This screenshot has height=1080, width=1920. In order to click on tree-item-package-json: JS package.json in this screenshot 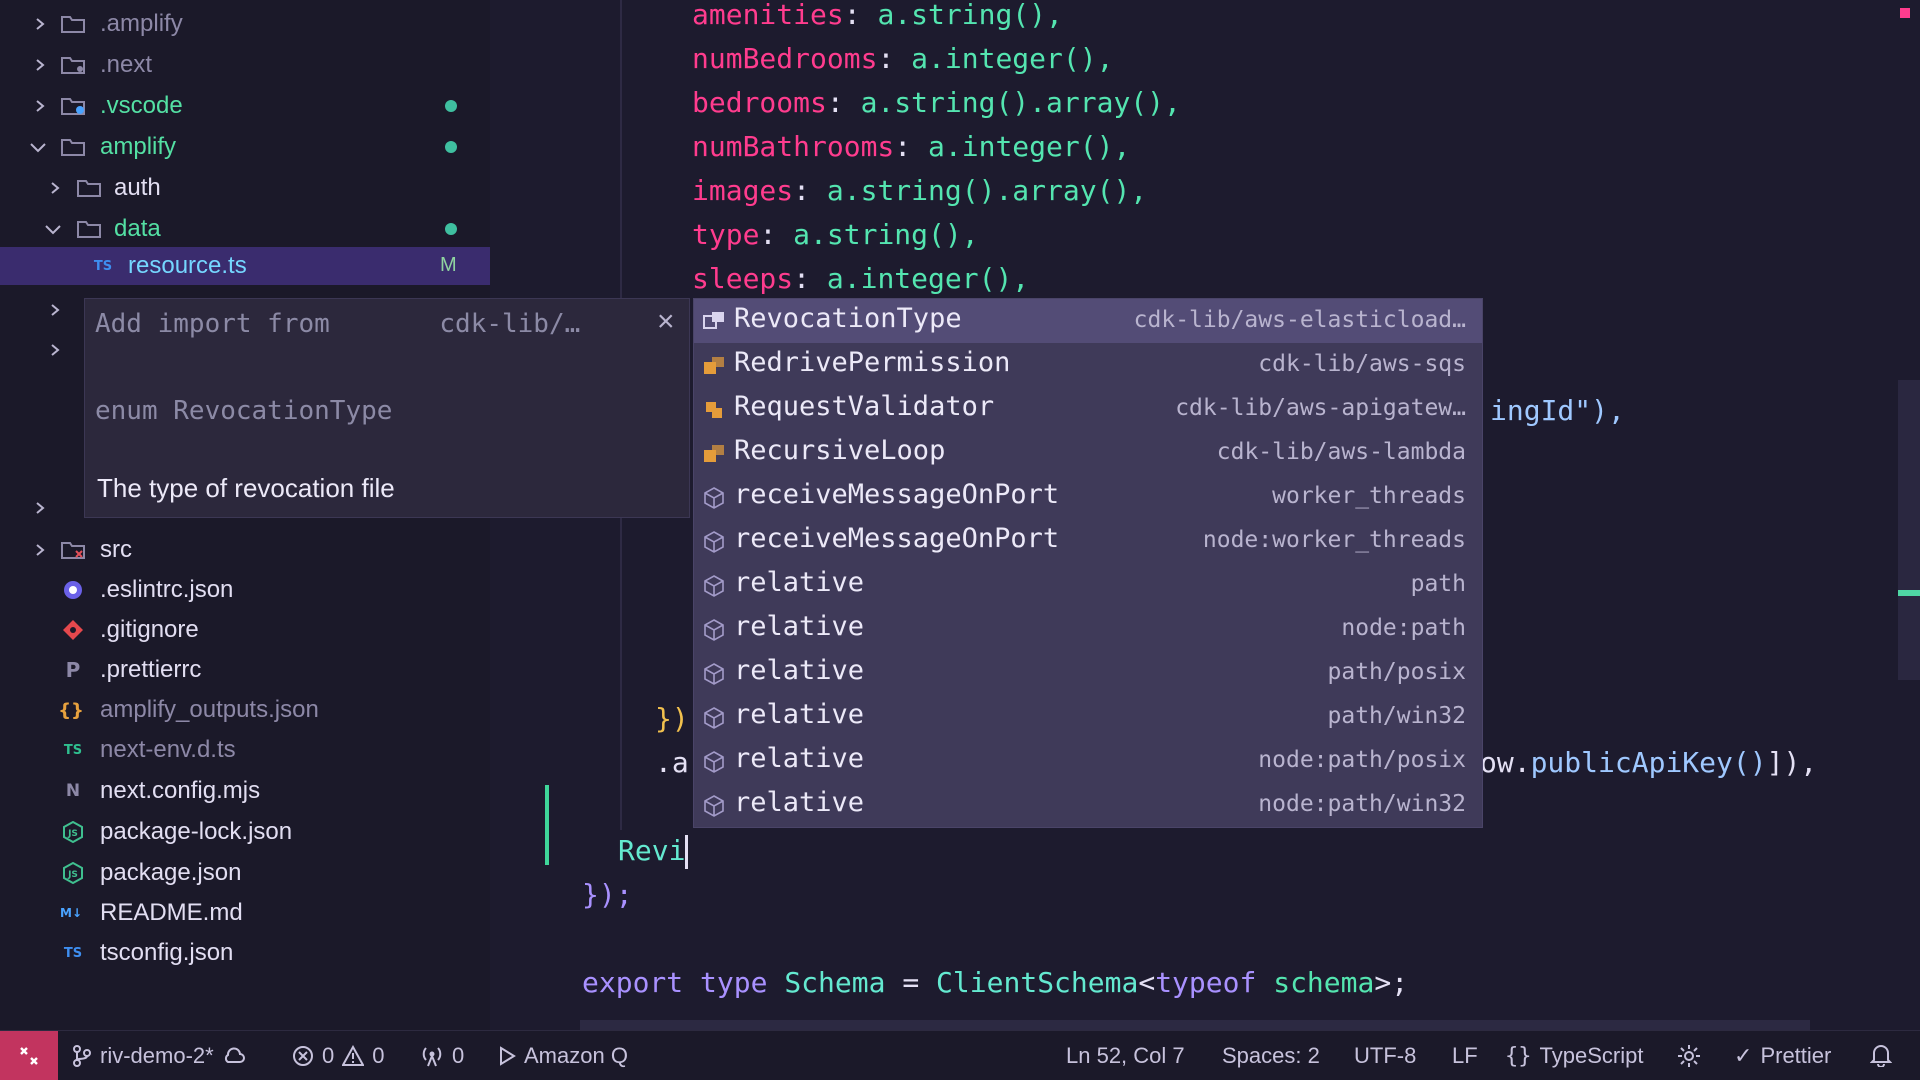, I will do `click(245, 873)`.